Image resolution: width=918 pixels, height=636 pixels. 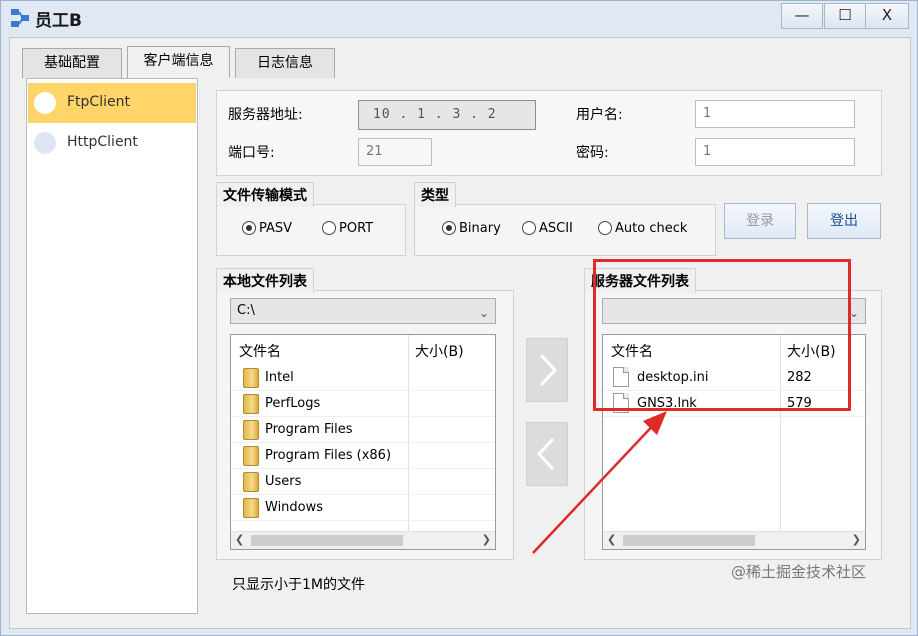 What do you see at coordinates (760, 221) in the screenshot?
I see `login-button: 登录` at bounding box center [760, 221].